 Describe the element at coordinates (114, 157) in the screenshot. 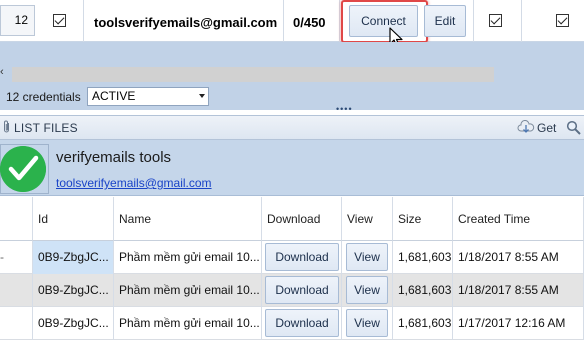

I see `account-name: verifyemails tools` at that location.